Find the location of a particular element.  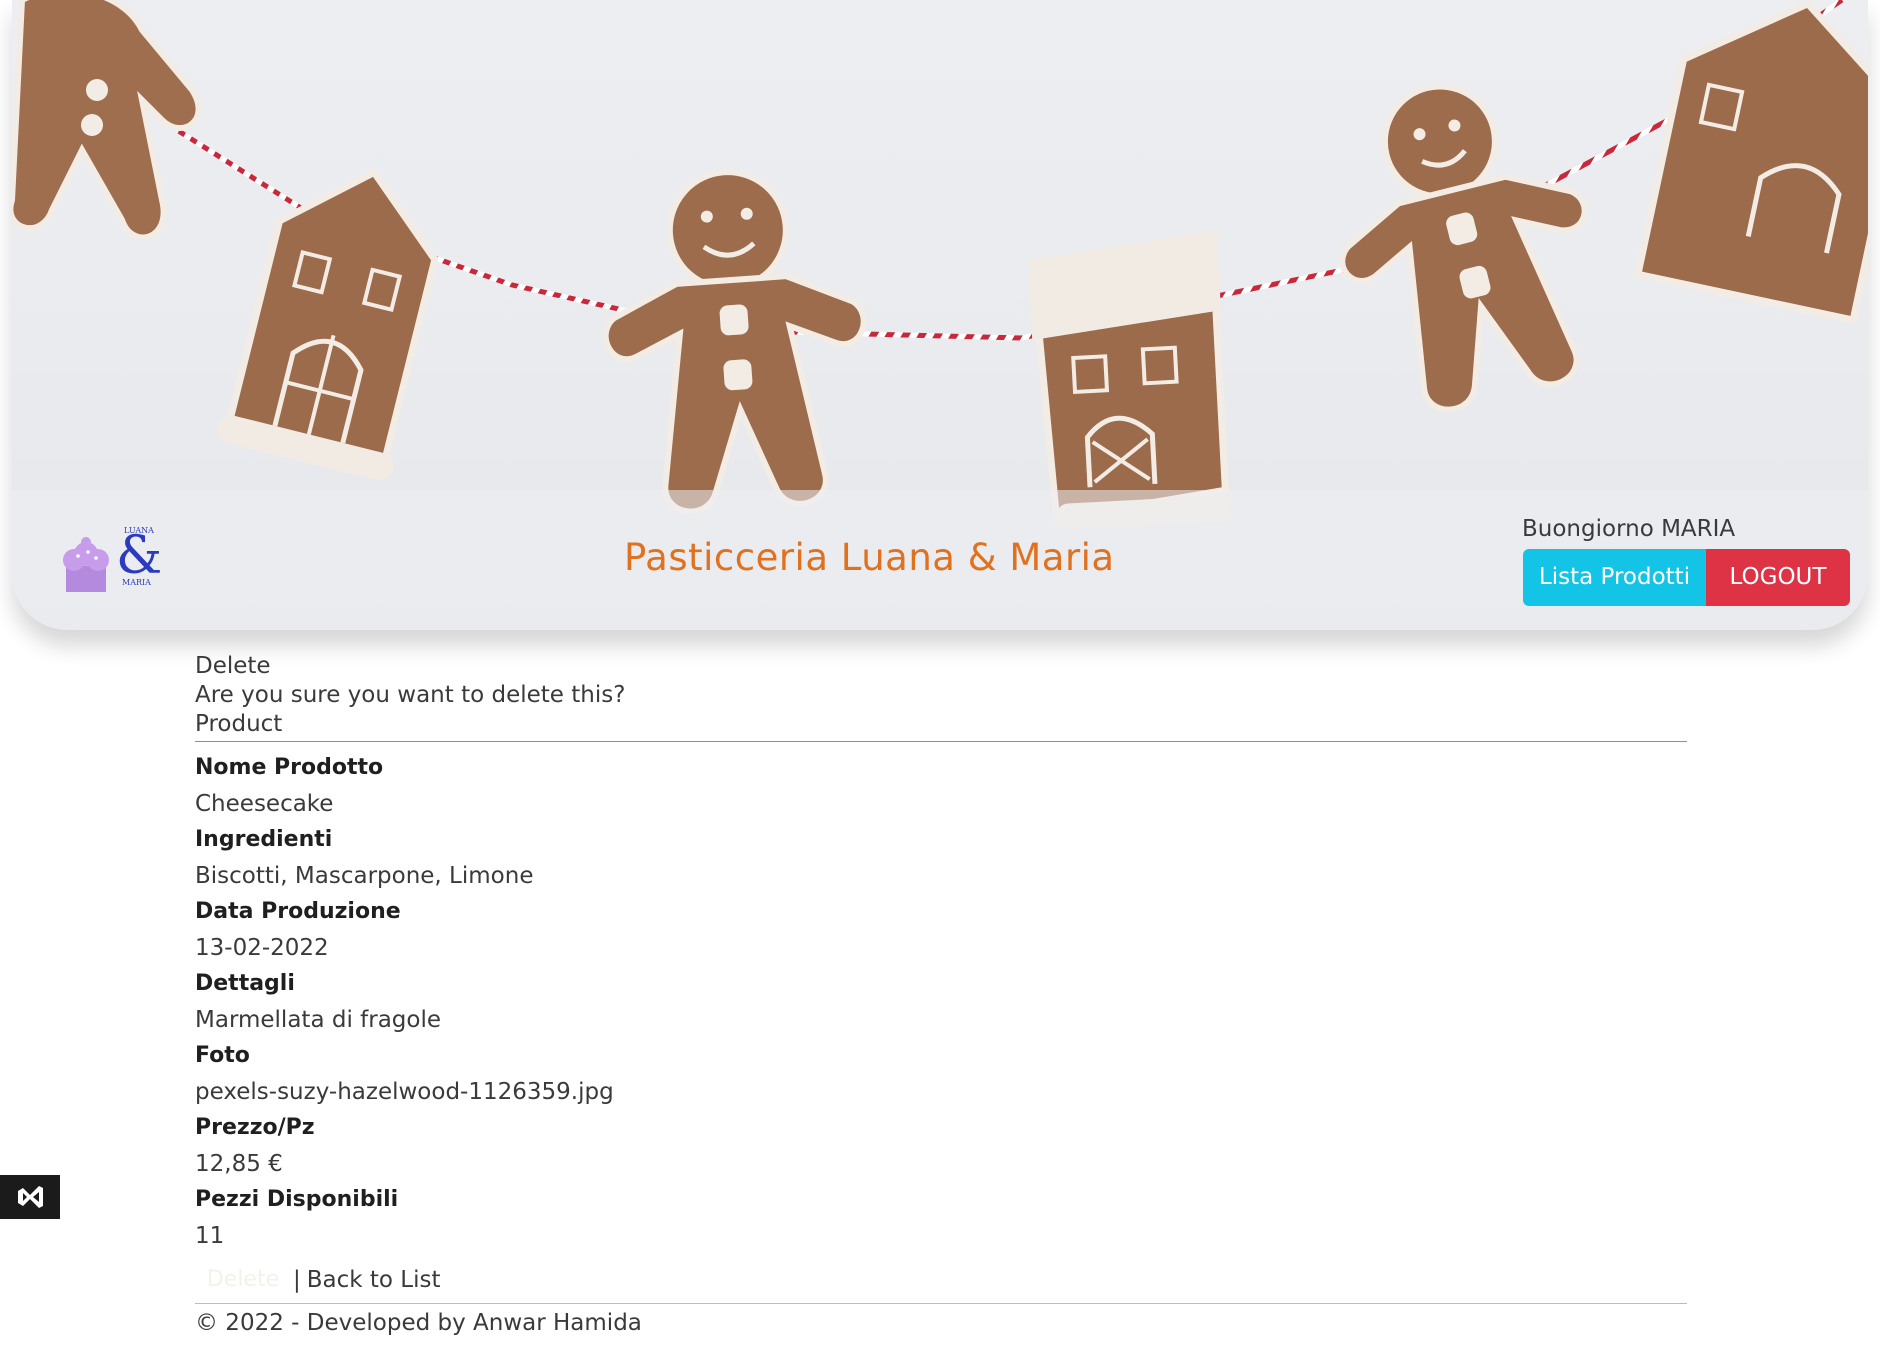

brand-logo: LUANA & MARIA is located at coordinates (110, 561).